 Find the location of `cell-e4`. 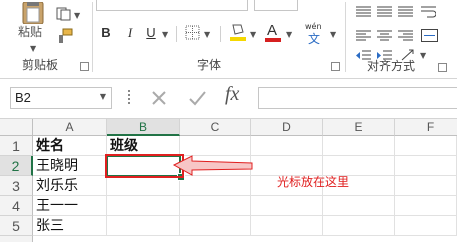

cell-e4 is located at coordinates (359, 206).